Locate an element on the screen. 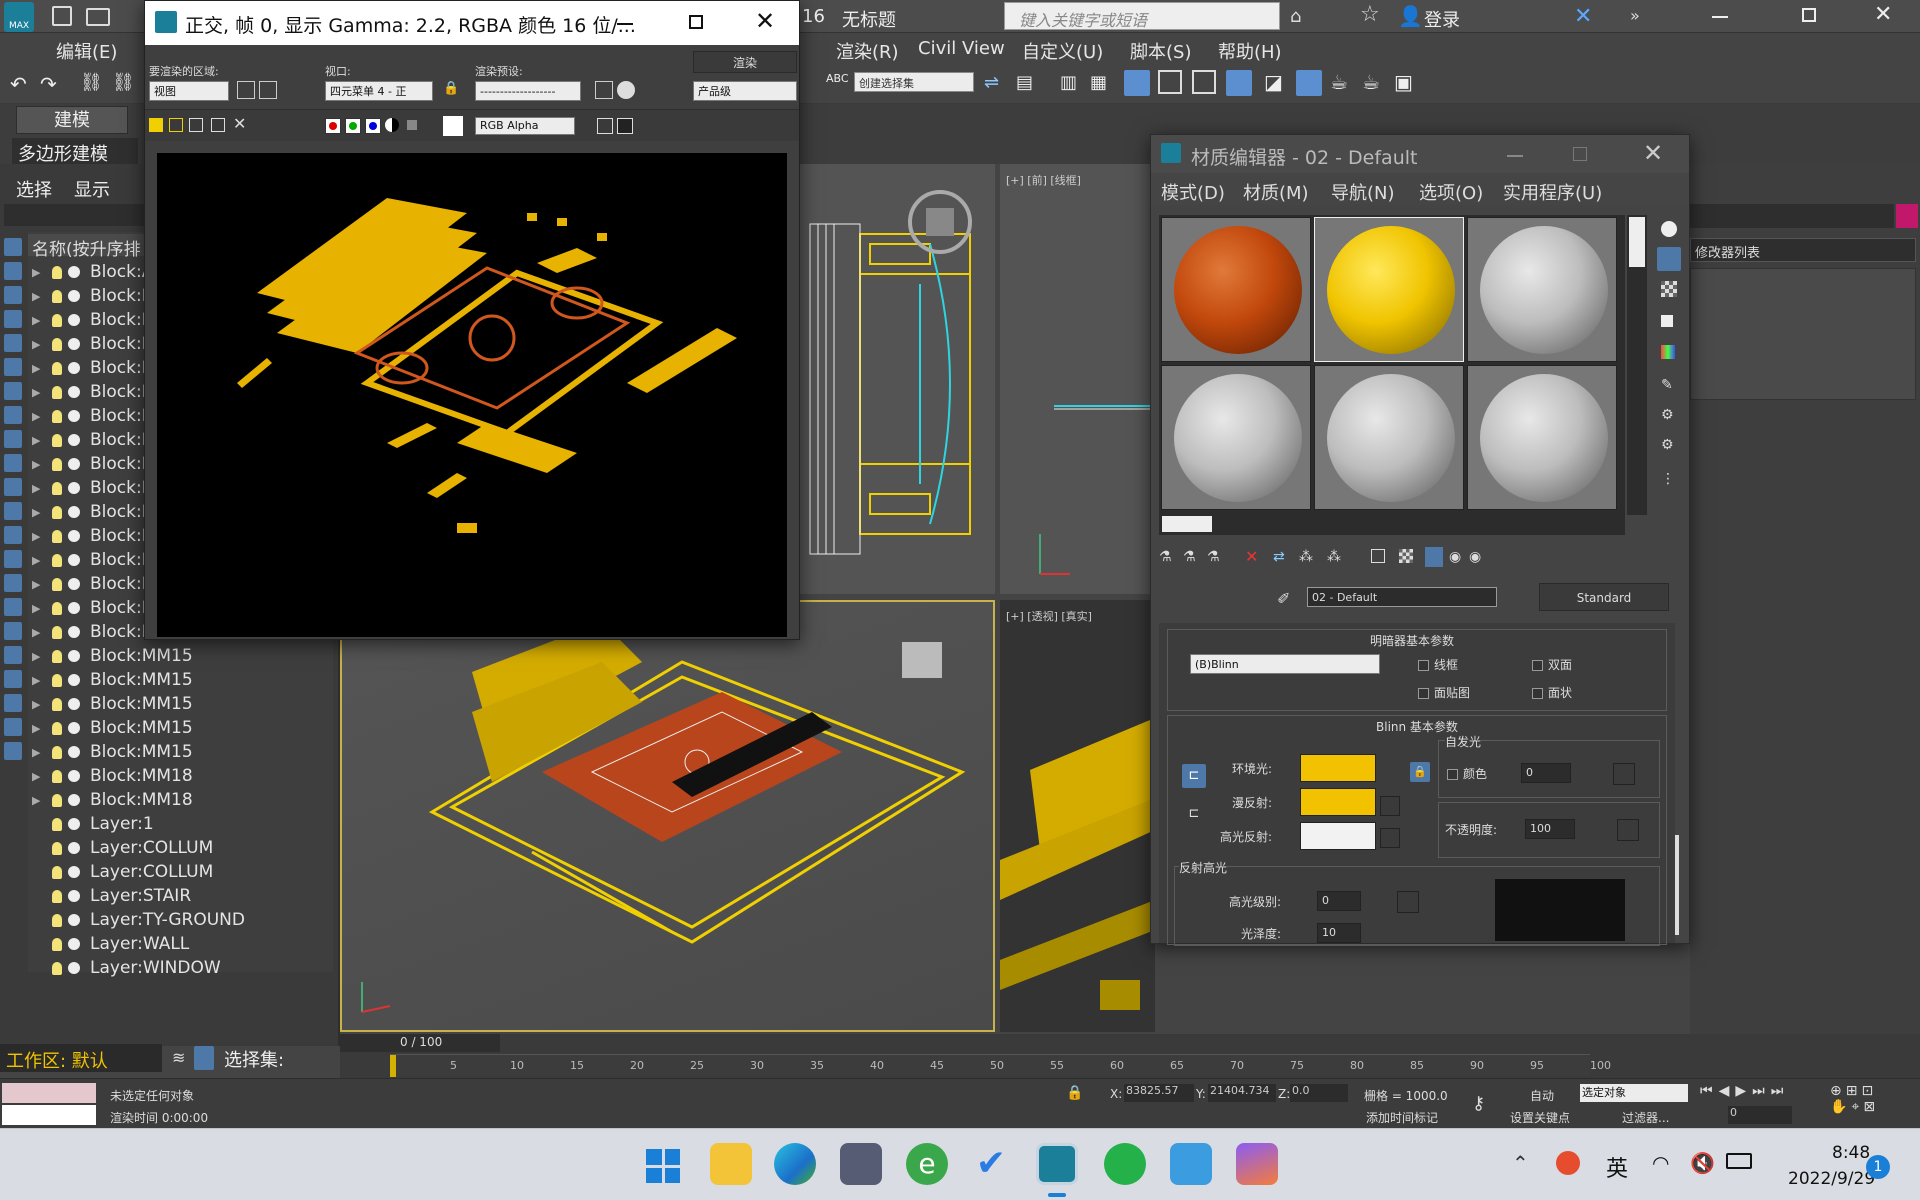 This screenshot has height=1200, width=1920. x-coord-field: 83825.57 is located at coordinates (1159, 1093).